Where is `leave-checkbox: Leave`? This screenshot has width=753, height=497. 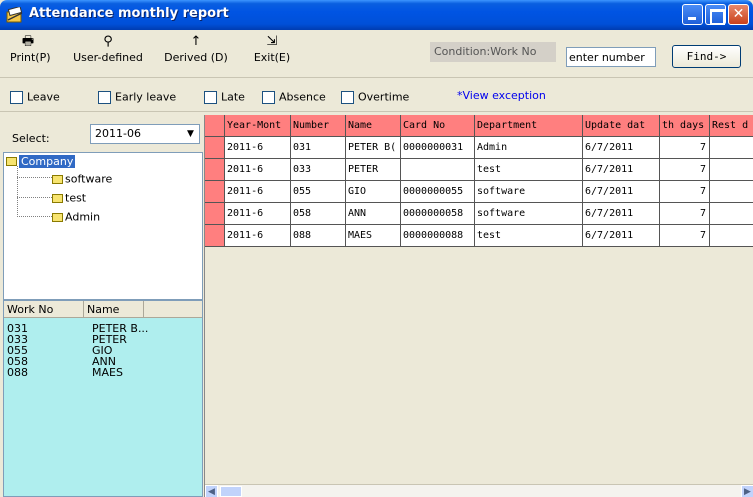 leave-checkbox: Leave is located at coordinates (35, 97).